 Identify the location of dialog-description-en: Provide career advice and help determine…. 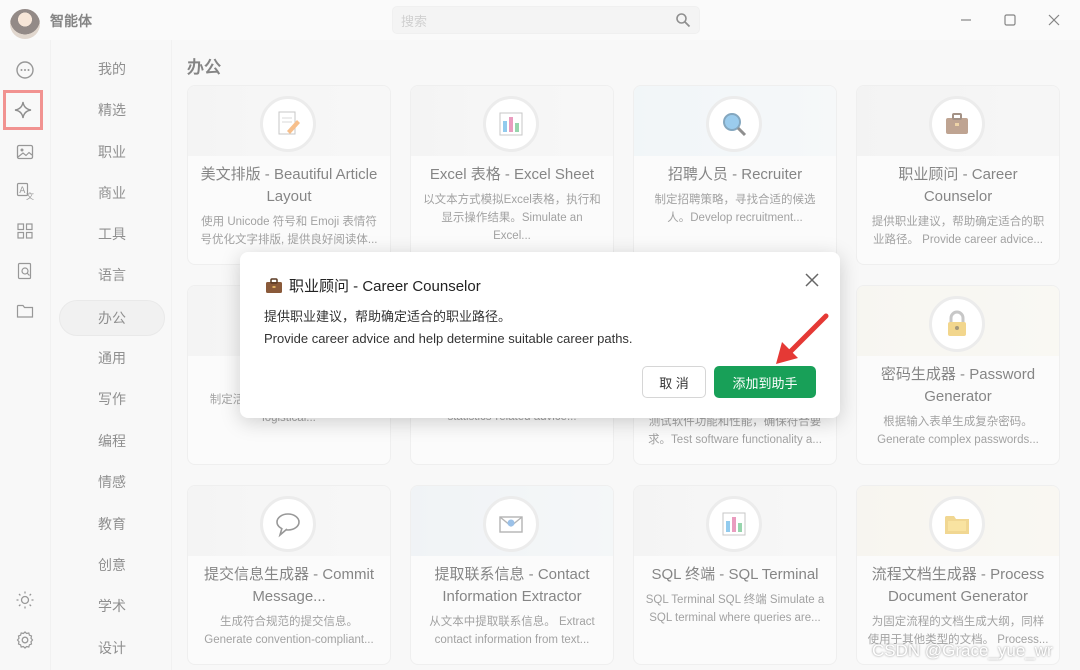
(448, 338).